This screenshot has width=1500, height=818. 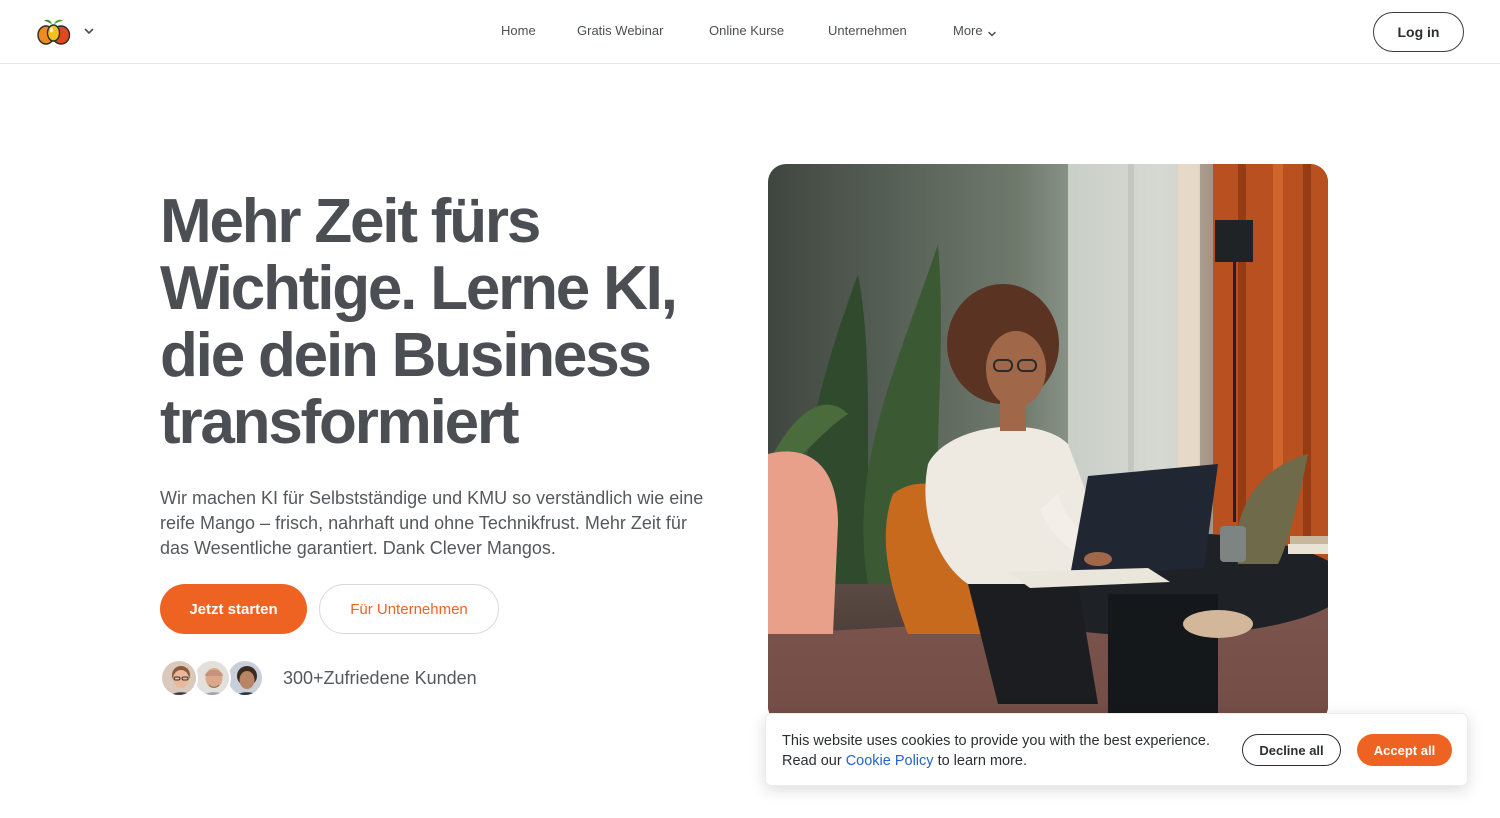 What do you see at coordinates (746, 30) in the screenshot?
I see `nav-item-online-kurse: Online Kurse` at bounding box center [746, 30].